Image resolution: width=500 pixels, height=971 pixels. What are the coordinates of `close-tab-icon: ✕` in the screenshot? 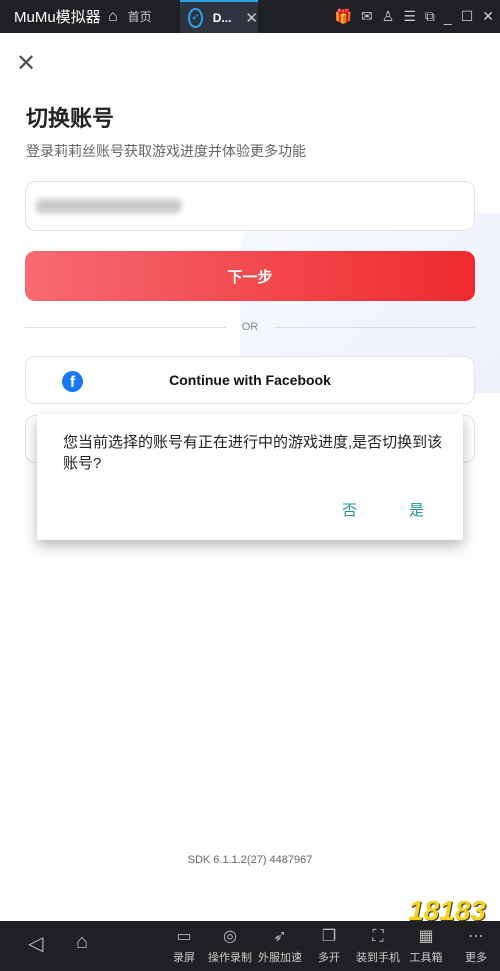 It's located at (251, 18).